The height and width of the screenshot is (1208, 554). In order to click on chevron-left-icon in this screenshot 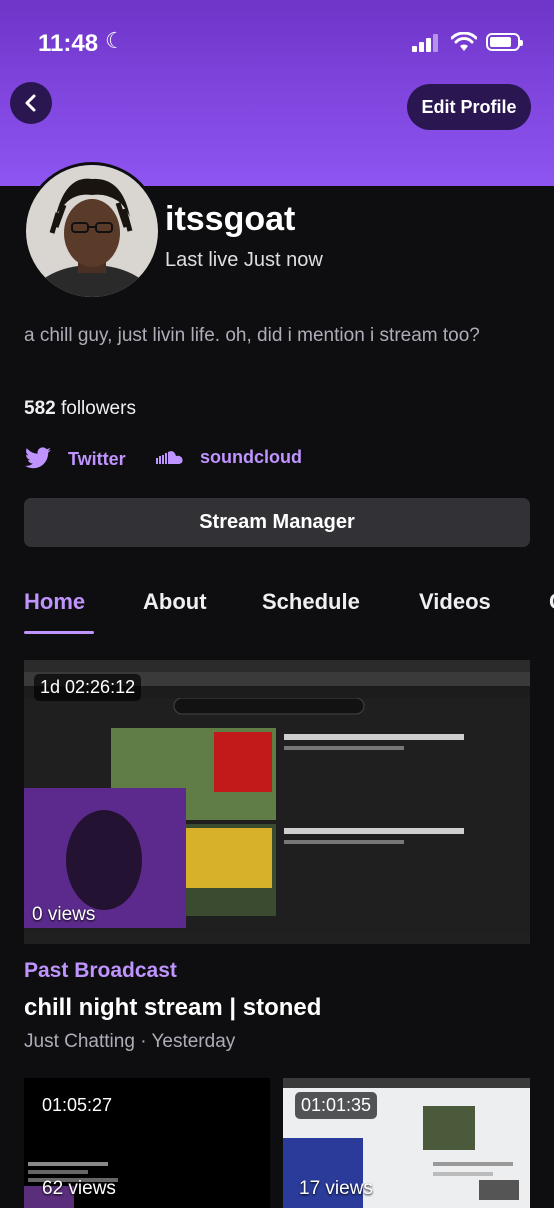, I will do `click(30, 103)`.